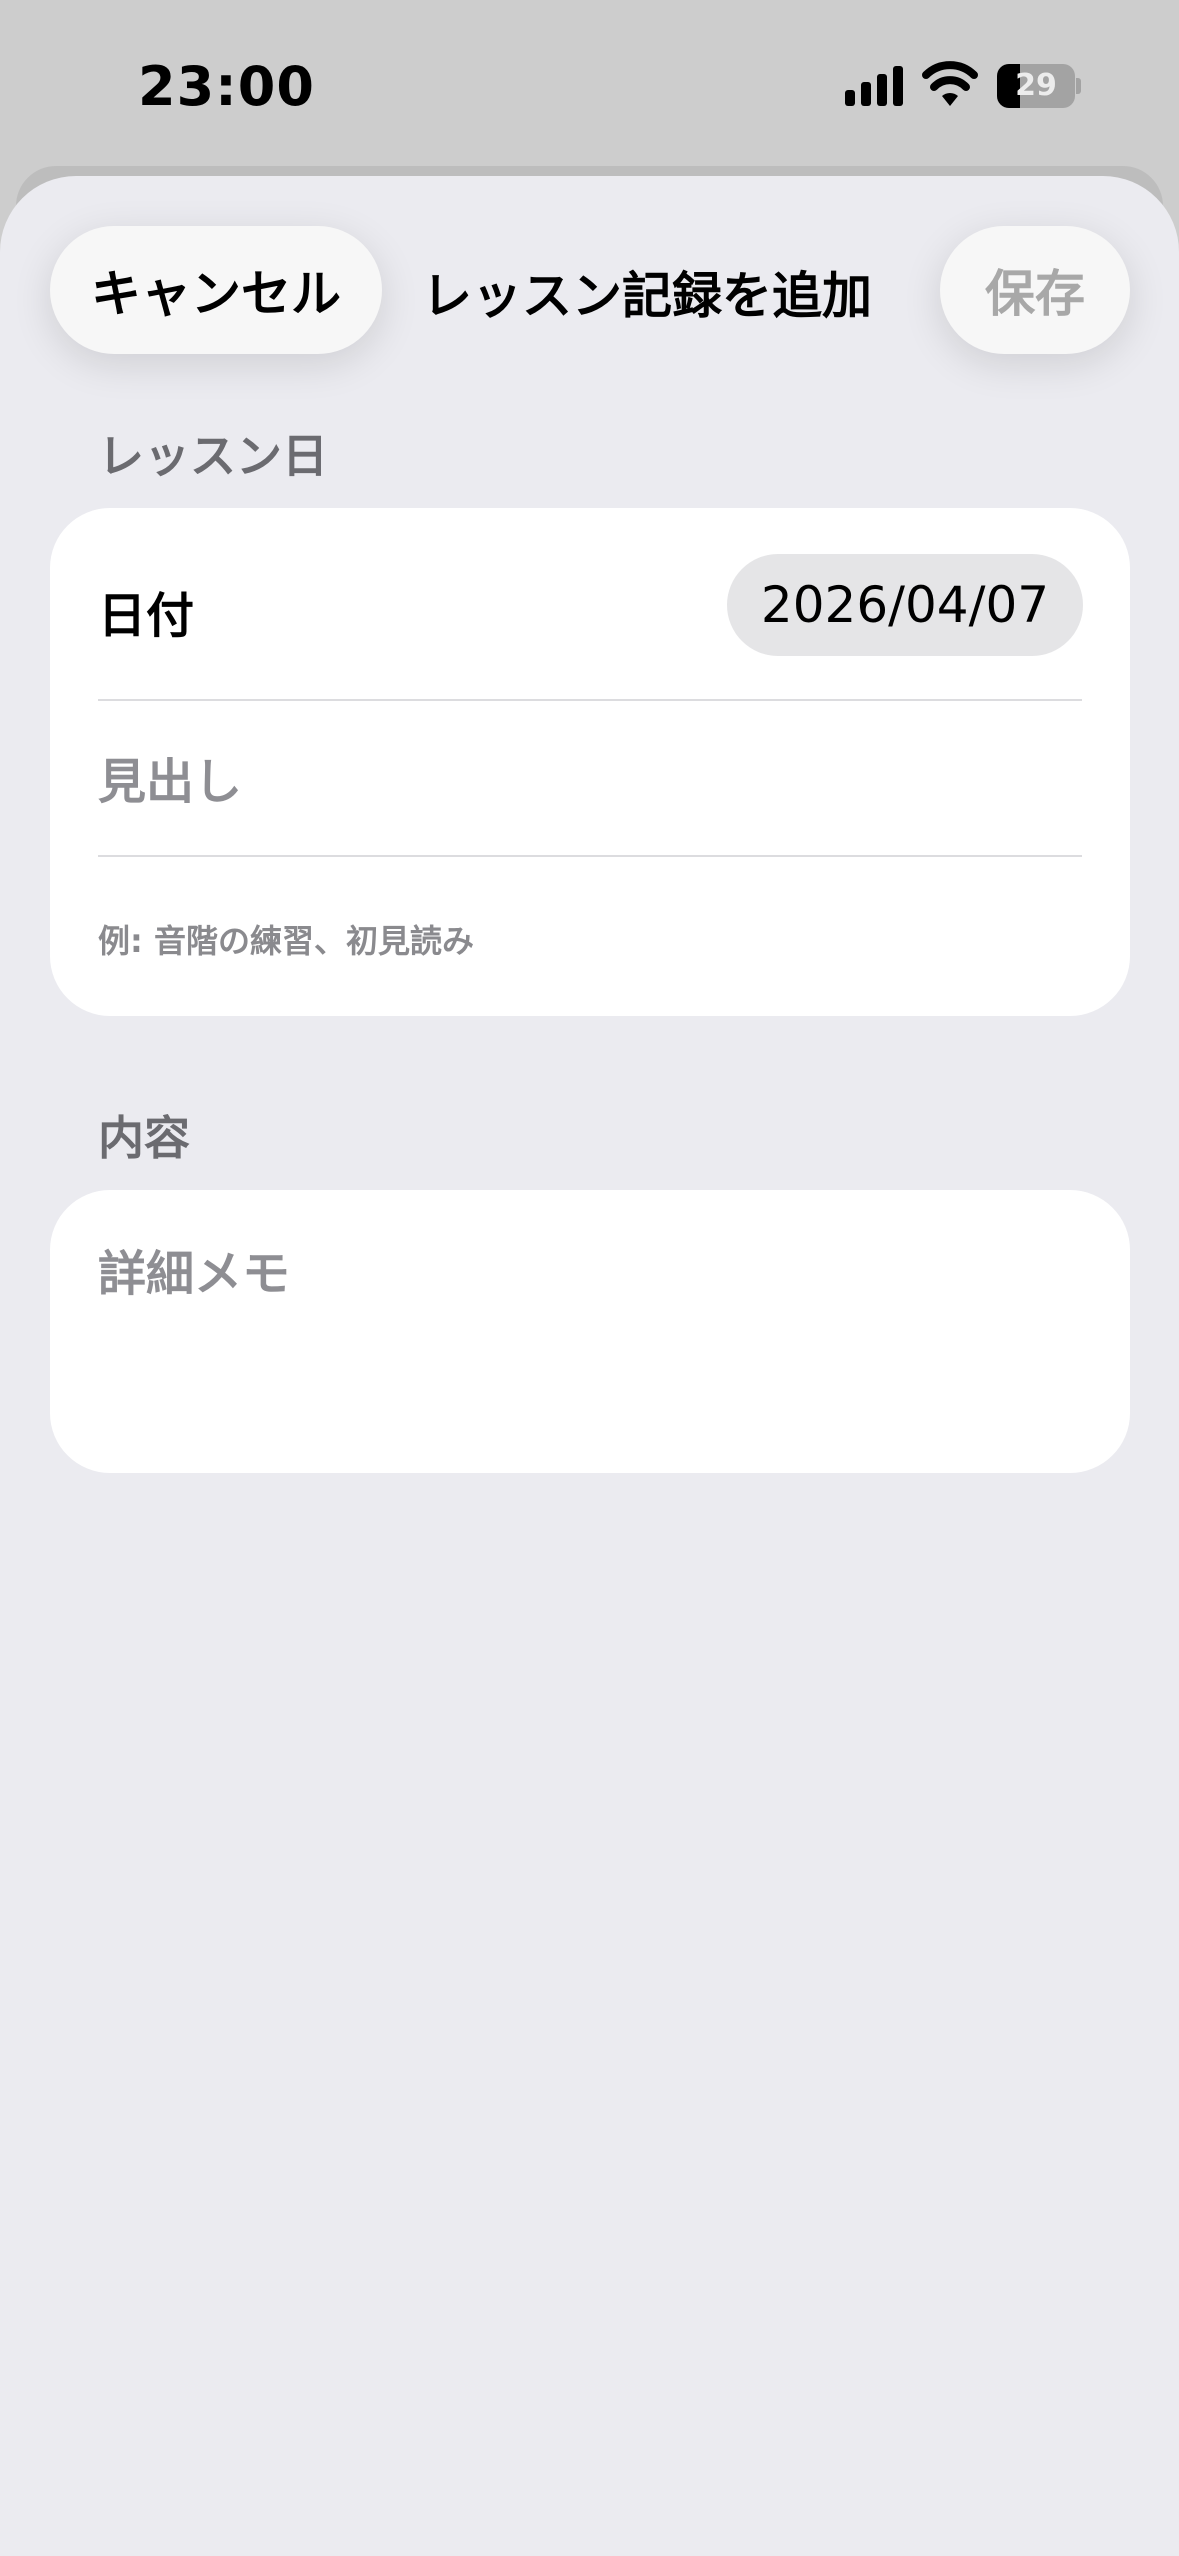  What do you see at coordinates (874, 86) in the screenshot?
I see `cellular-signal-icon` at bounding box center [874, 86].